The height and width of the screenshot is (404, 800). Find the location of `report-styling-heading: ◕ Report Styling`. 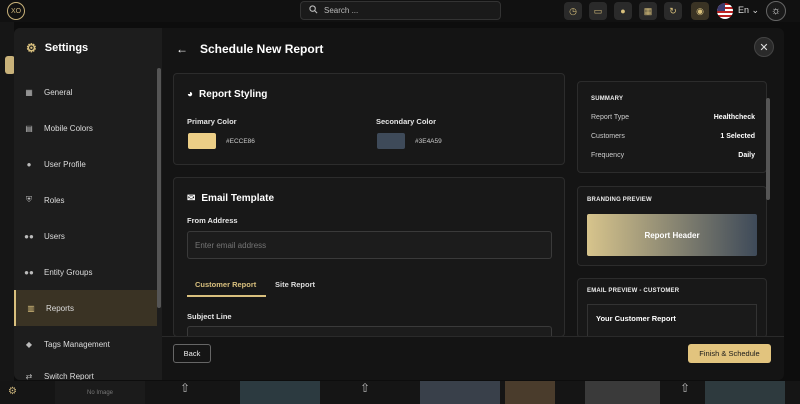

report-styling-heading: ◕ Report Styling is located at coordinates (227, 94).